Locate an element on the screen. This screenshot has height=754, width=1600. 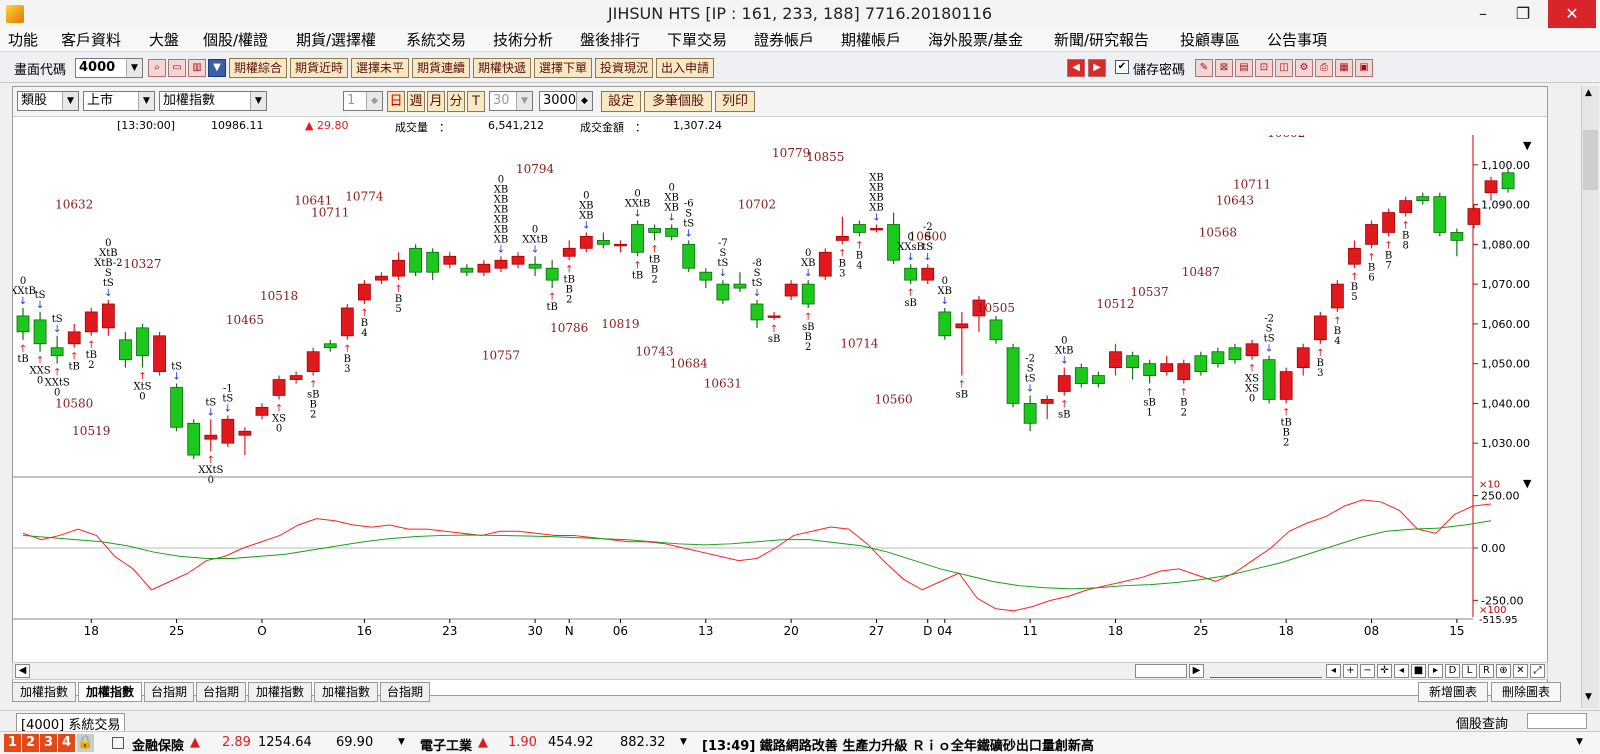
d-icon: D is located at coordinates (1452, 671).